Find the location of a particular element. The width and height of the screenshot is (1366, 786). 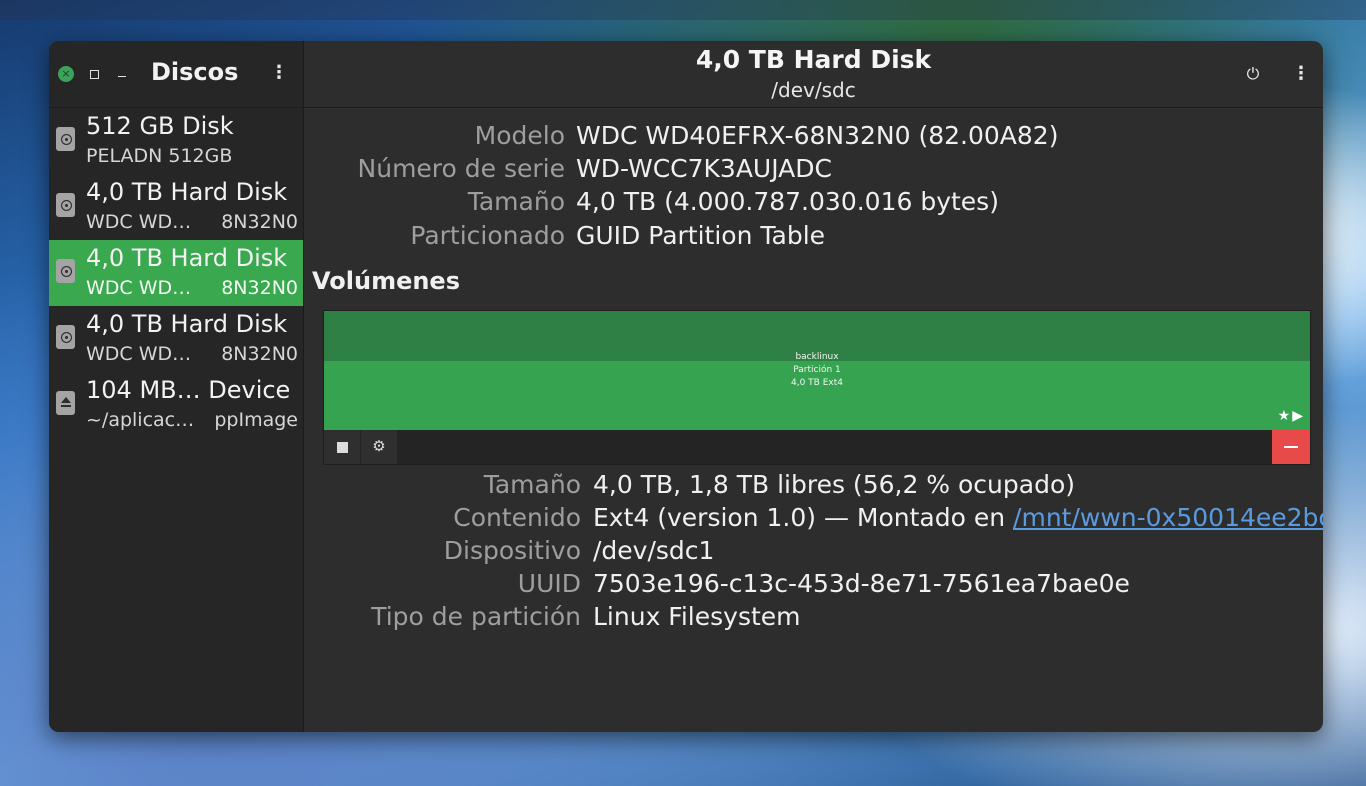

stop-icon is located at coordinates (342, 447).